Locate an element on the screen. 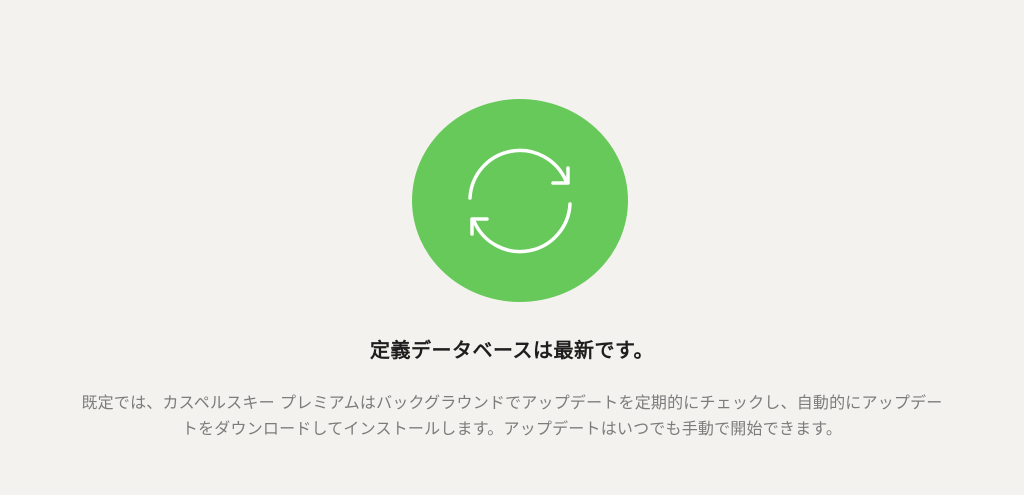 Image resolution: width=1024 pixels, height=495 pixels. status-title: 定義データベースは最新です。 is located at coordinates (512, 350).